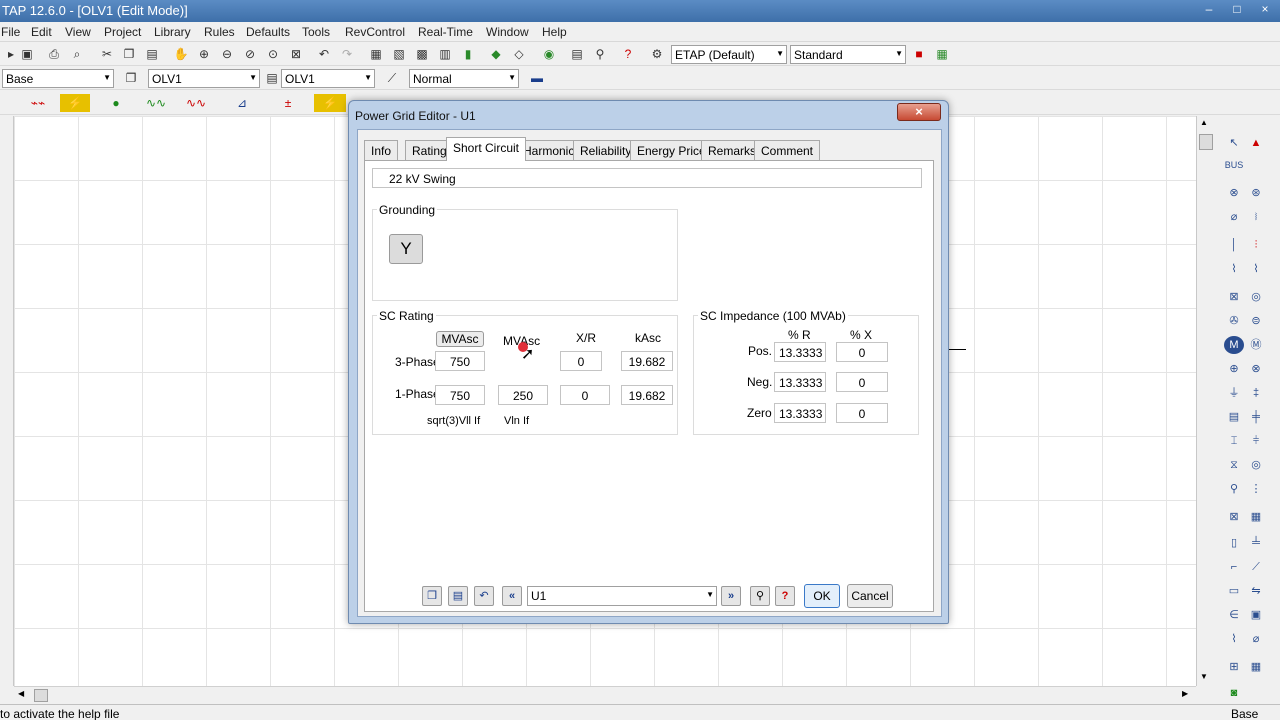 The height and width of the screenshot is (720, 1280). What do you see at coordinates (41, 32) in the screenshot?
I see `menu-edit: Edit` at bounding box center [41, 32].